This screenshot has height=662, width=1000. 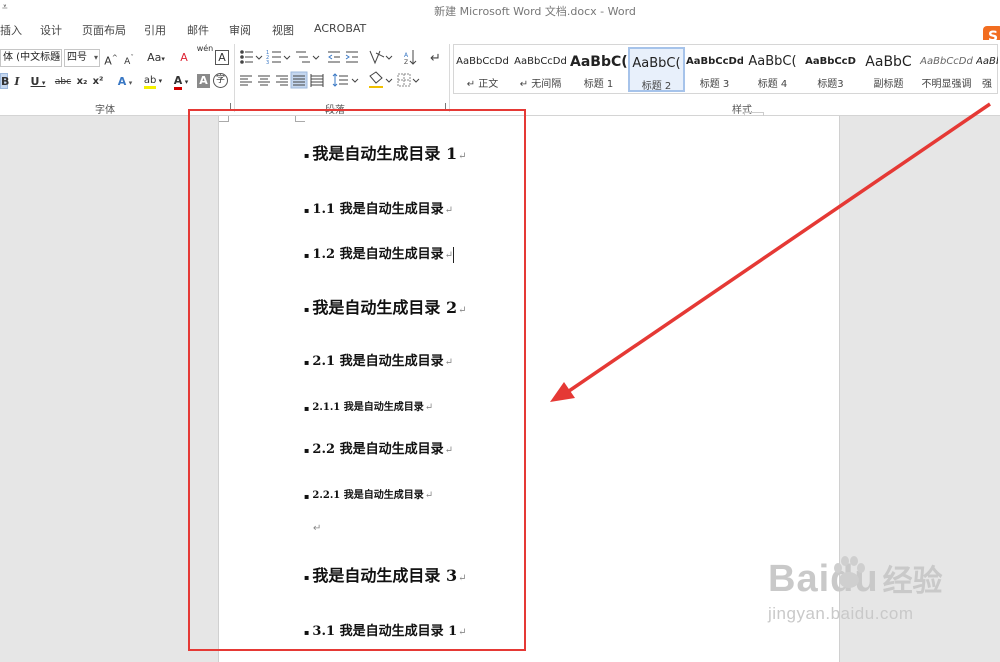 I want to click on style-name: ↵ 正文, so click(x=482, y=84).